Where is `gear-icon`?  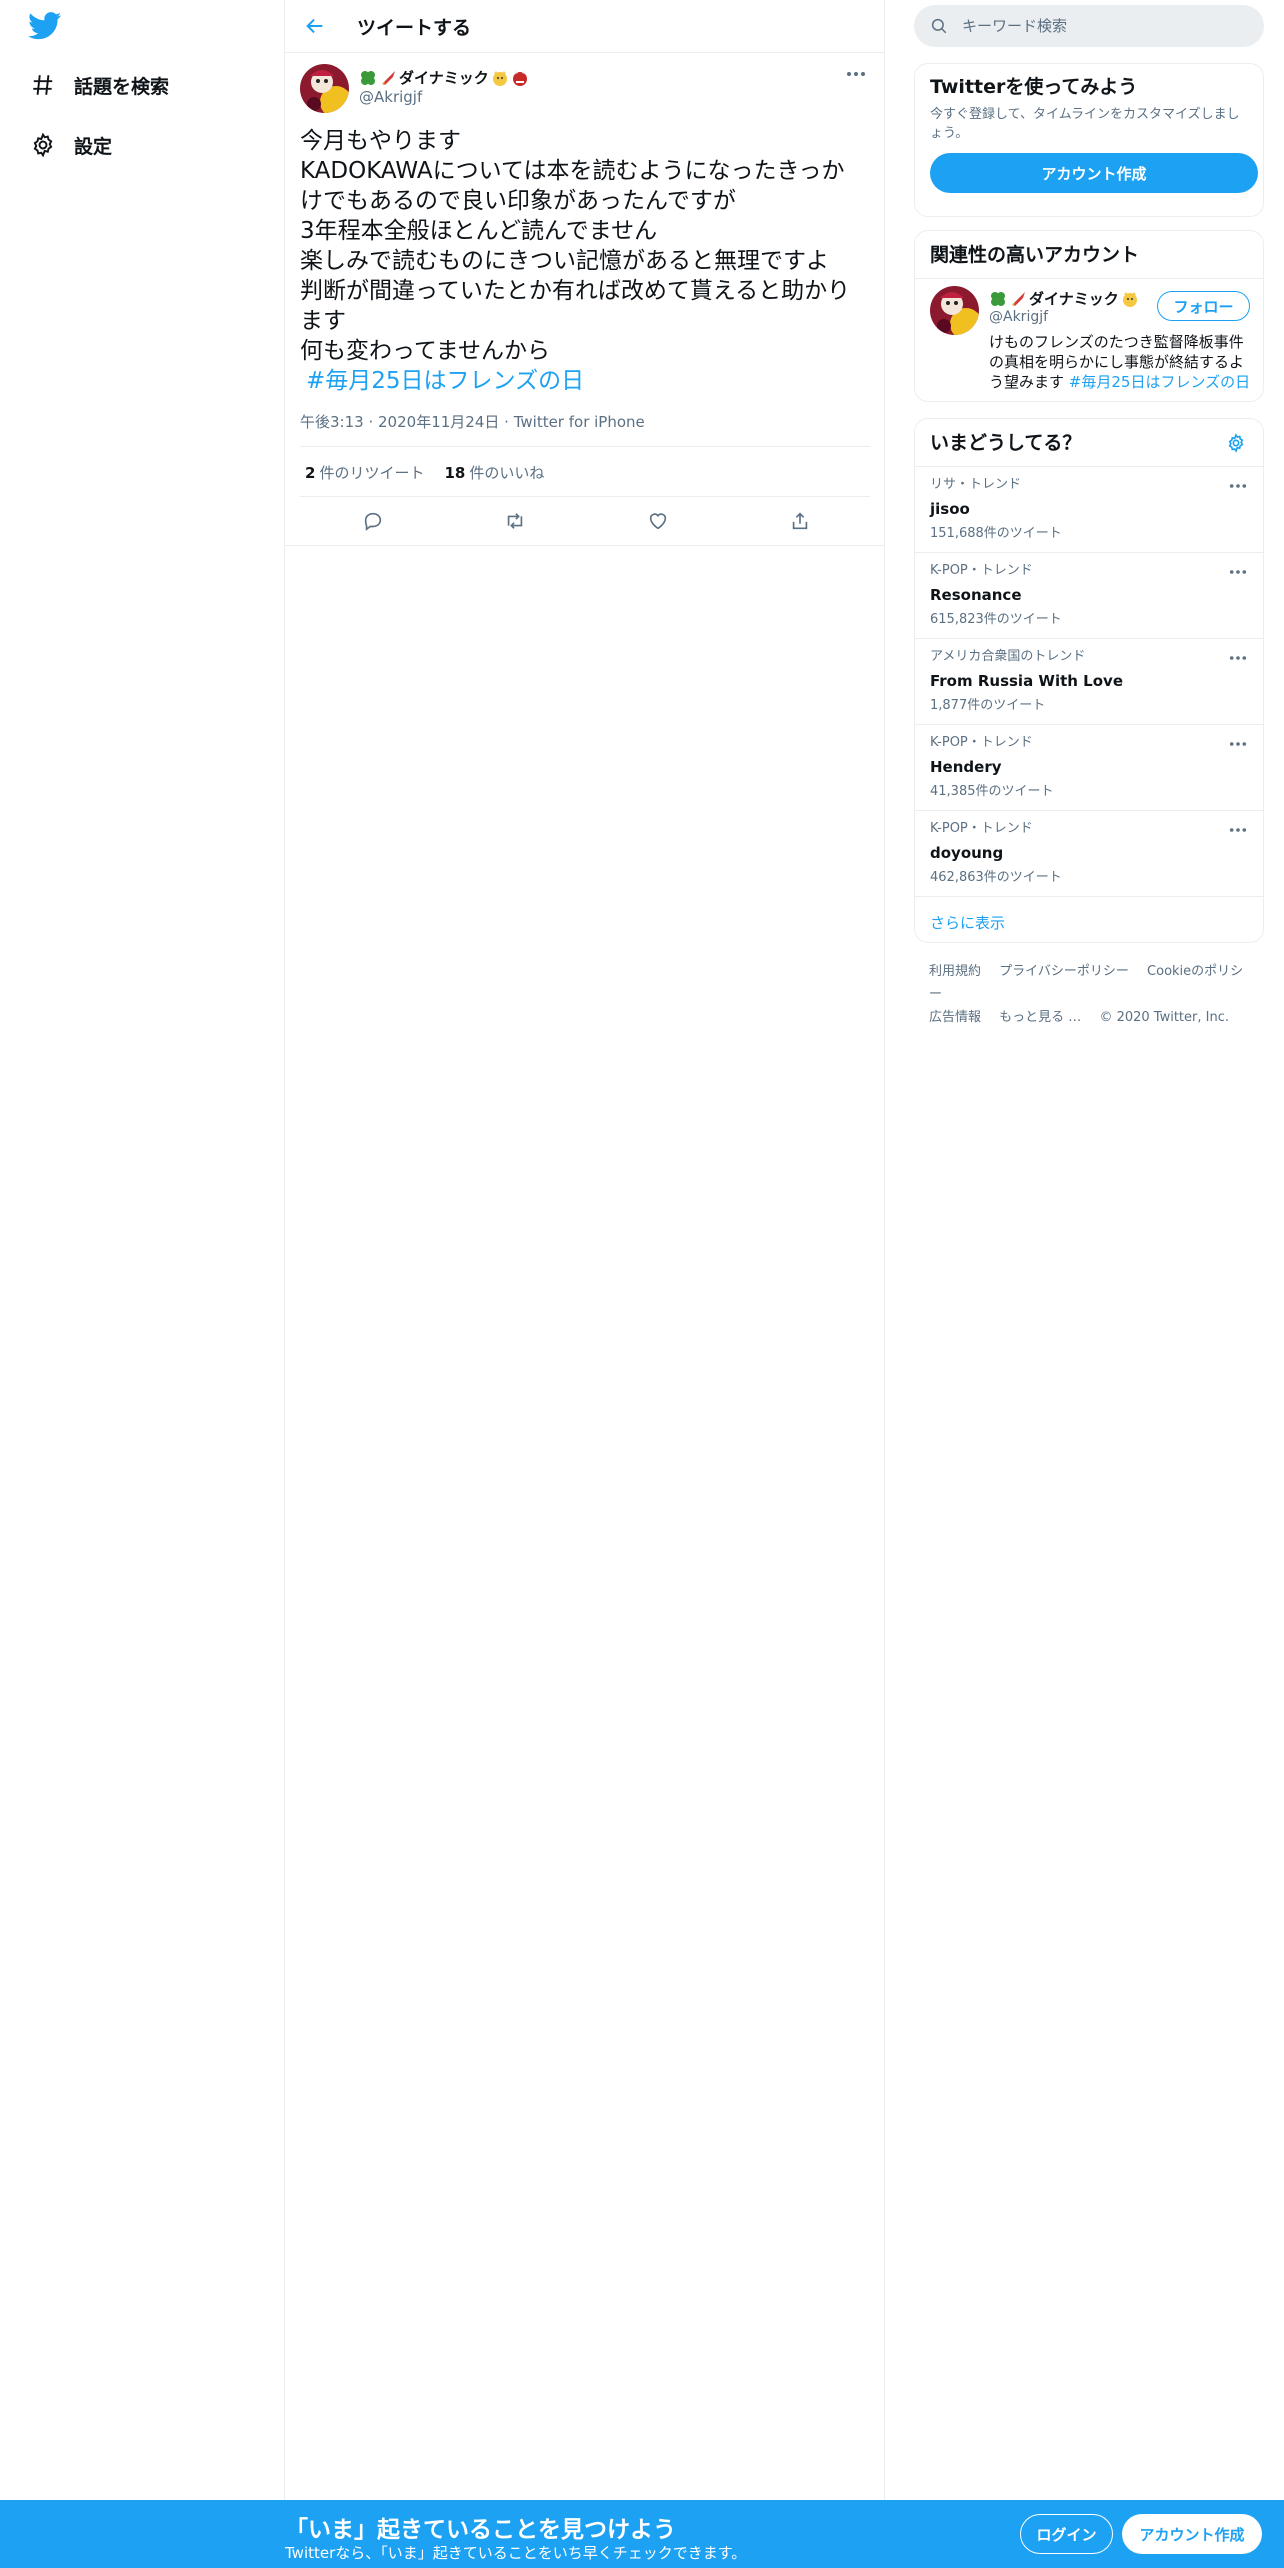 gear-icon is located at coordinates (1236, 442).